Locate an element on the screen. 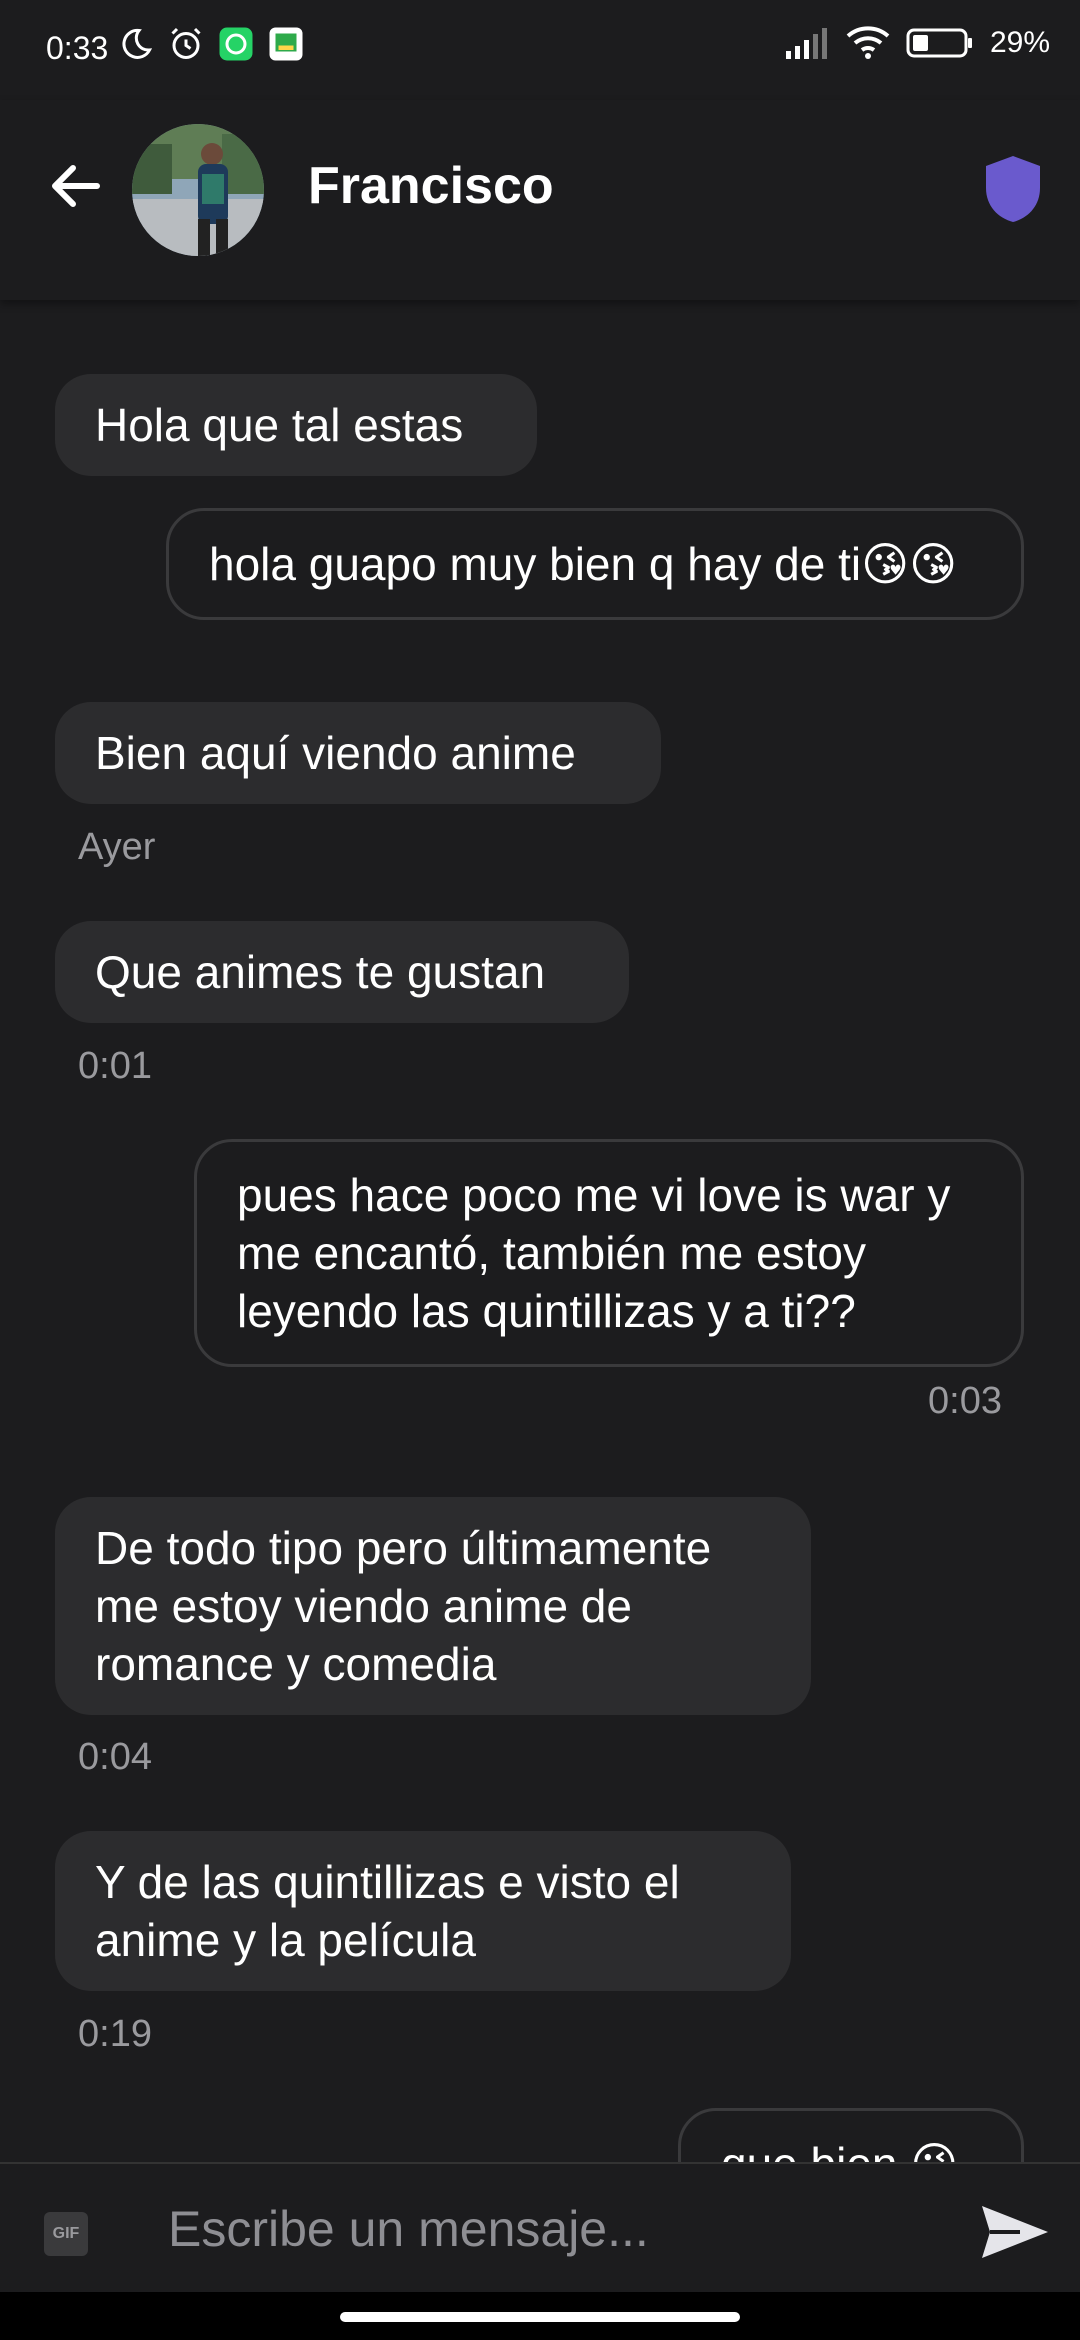  status-notification-icons is located at coordinates (211, 44).